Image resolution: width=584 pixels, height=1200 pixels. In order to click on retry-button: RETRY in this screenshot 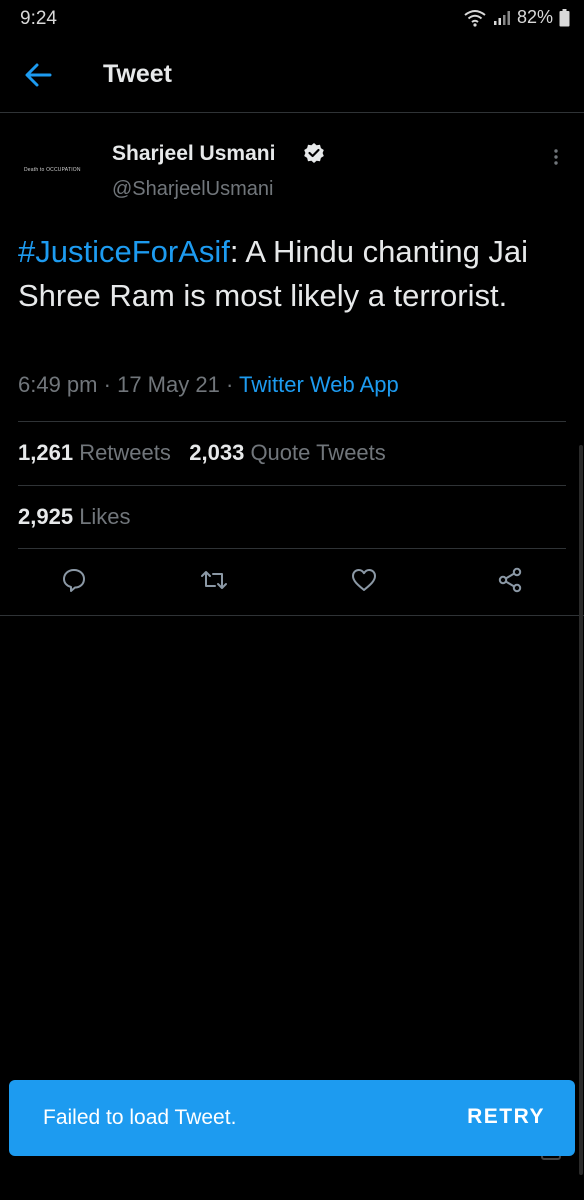, I will do `click(506, 1117)`.